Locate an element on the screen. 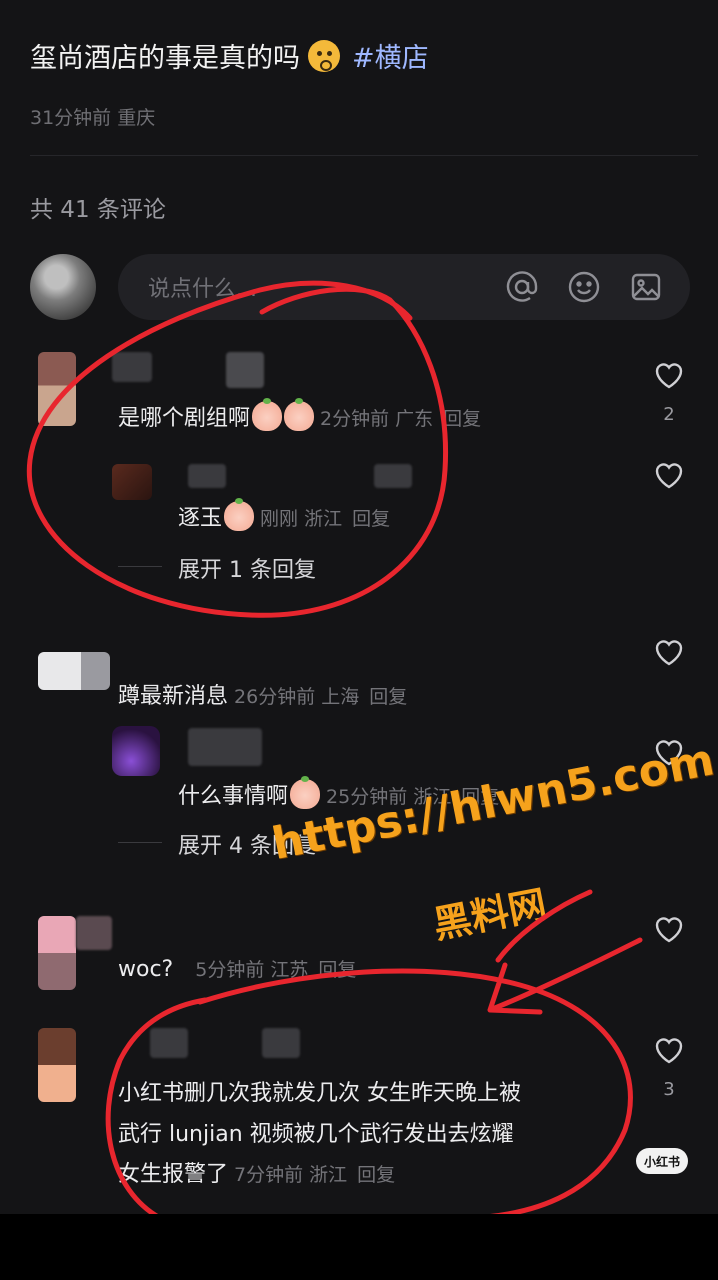  reply-location: 浙江 is located at coordinates (323, 519).